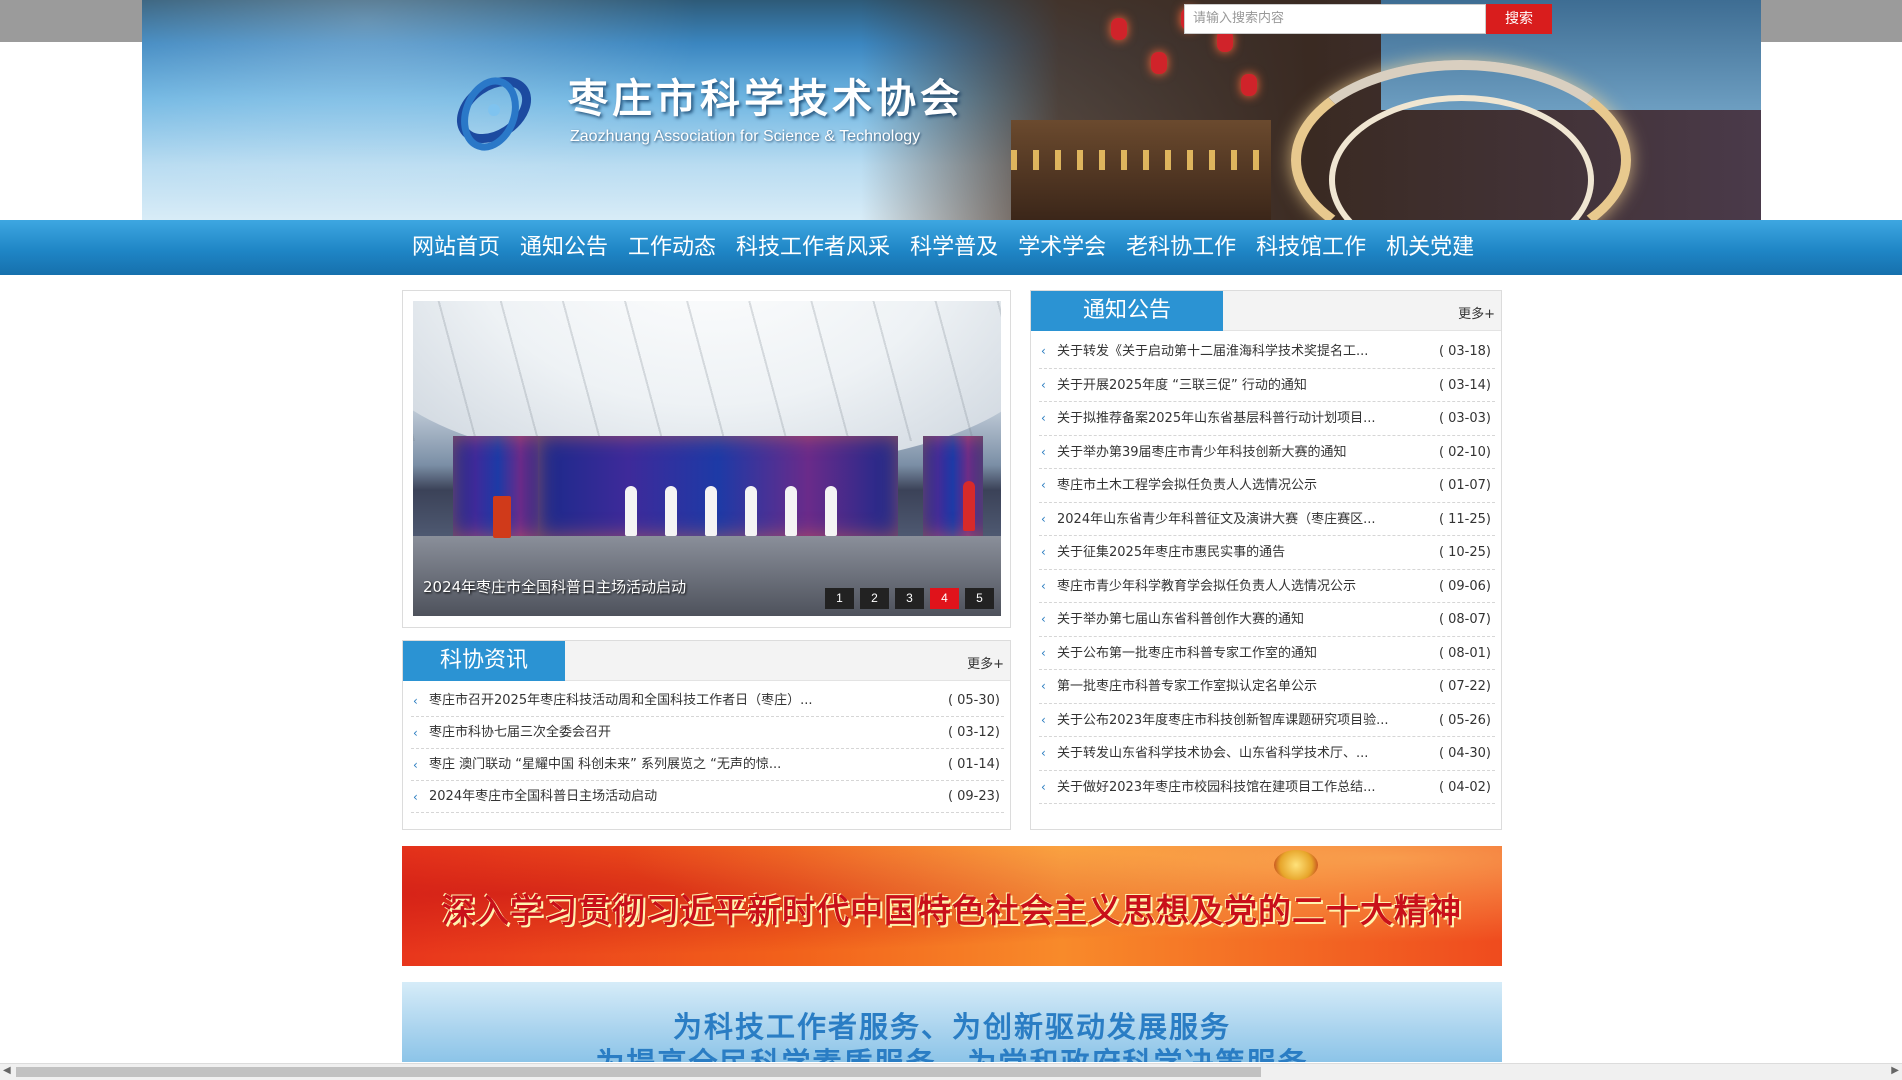  I want to click on slogan-text: 深入学习贯彻习近平新时代中国特色社会主义思想及党的二十大精神, so click(952, 910).